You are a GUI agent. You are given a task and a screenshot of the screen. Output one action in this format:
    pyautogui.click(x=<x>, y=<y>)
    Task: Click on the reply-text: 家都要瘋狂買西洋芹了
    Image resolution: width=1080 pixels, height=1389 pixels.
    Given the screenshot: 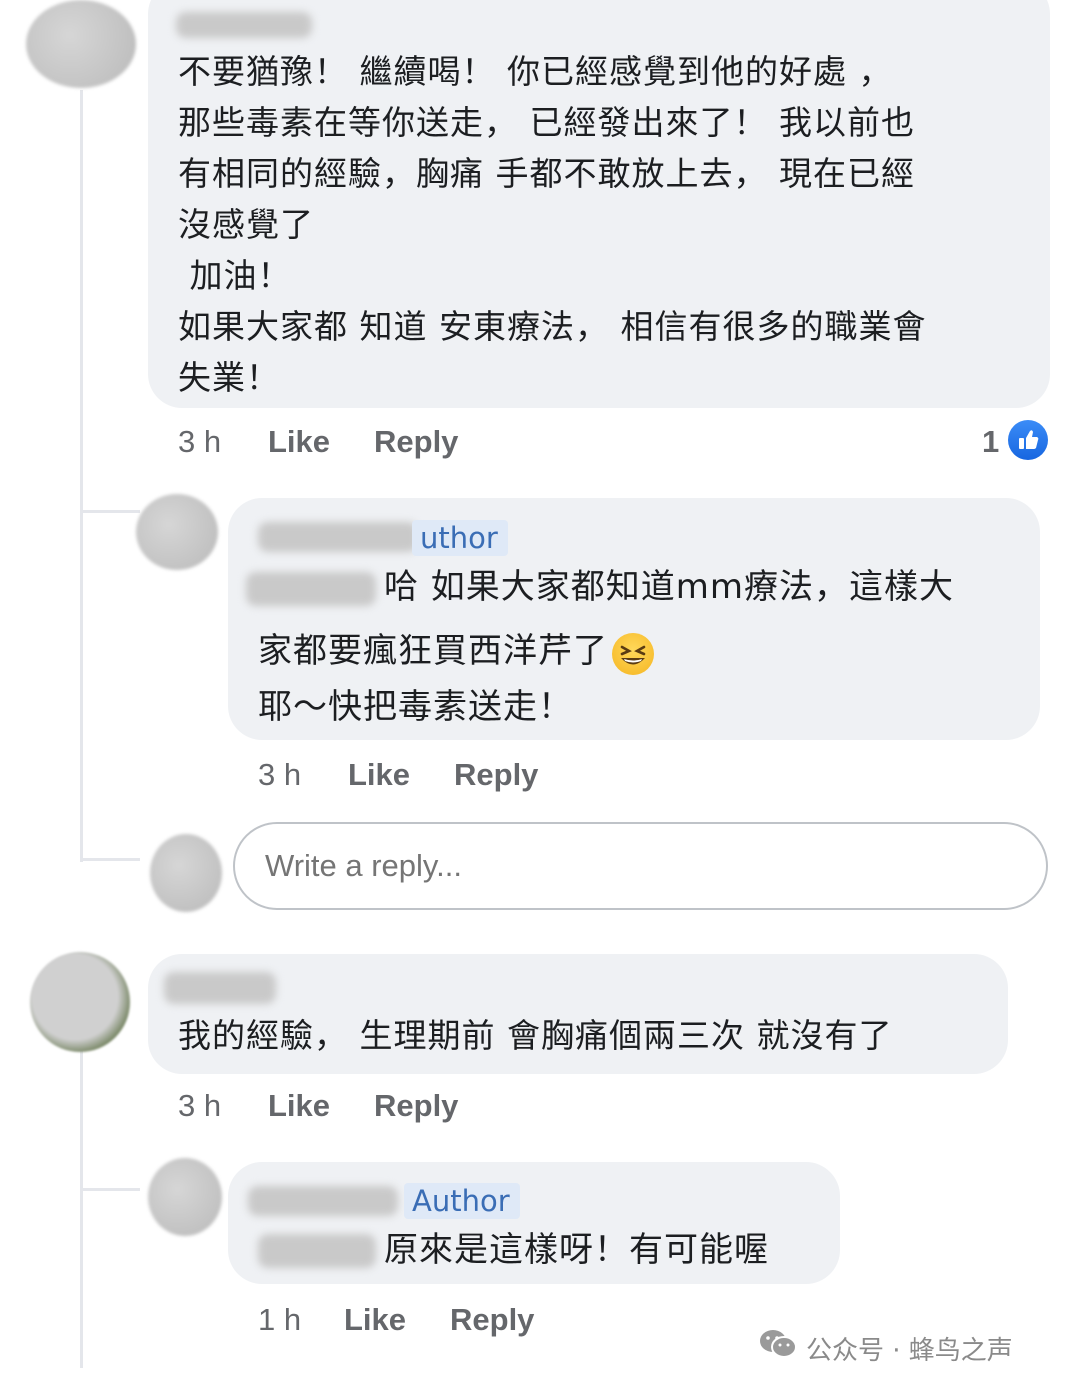 What is the action you would take?
    pyautogui.click(x=456, y=652)
    